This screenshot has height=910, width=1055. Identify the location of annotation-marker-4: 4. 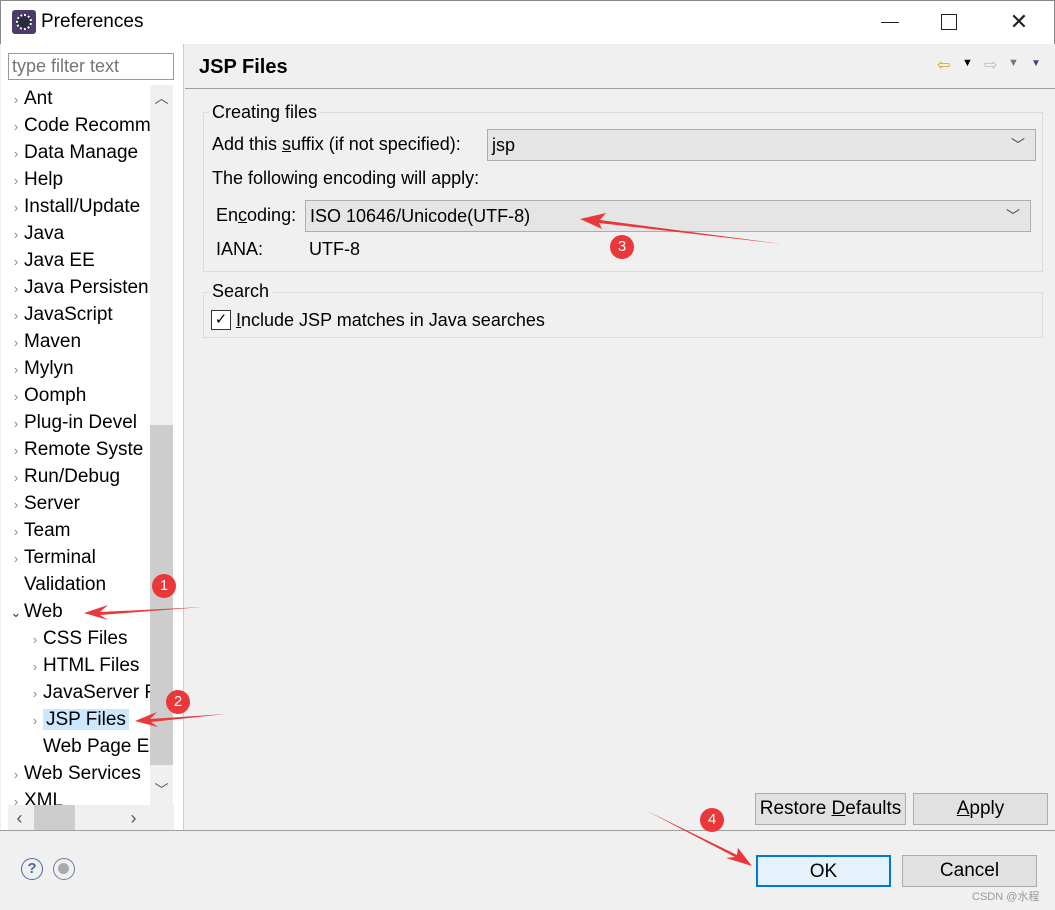
(712, 820).